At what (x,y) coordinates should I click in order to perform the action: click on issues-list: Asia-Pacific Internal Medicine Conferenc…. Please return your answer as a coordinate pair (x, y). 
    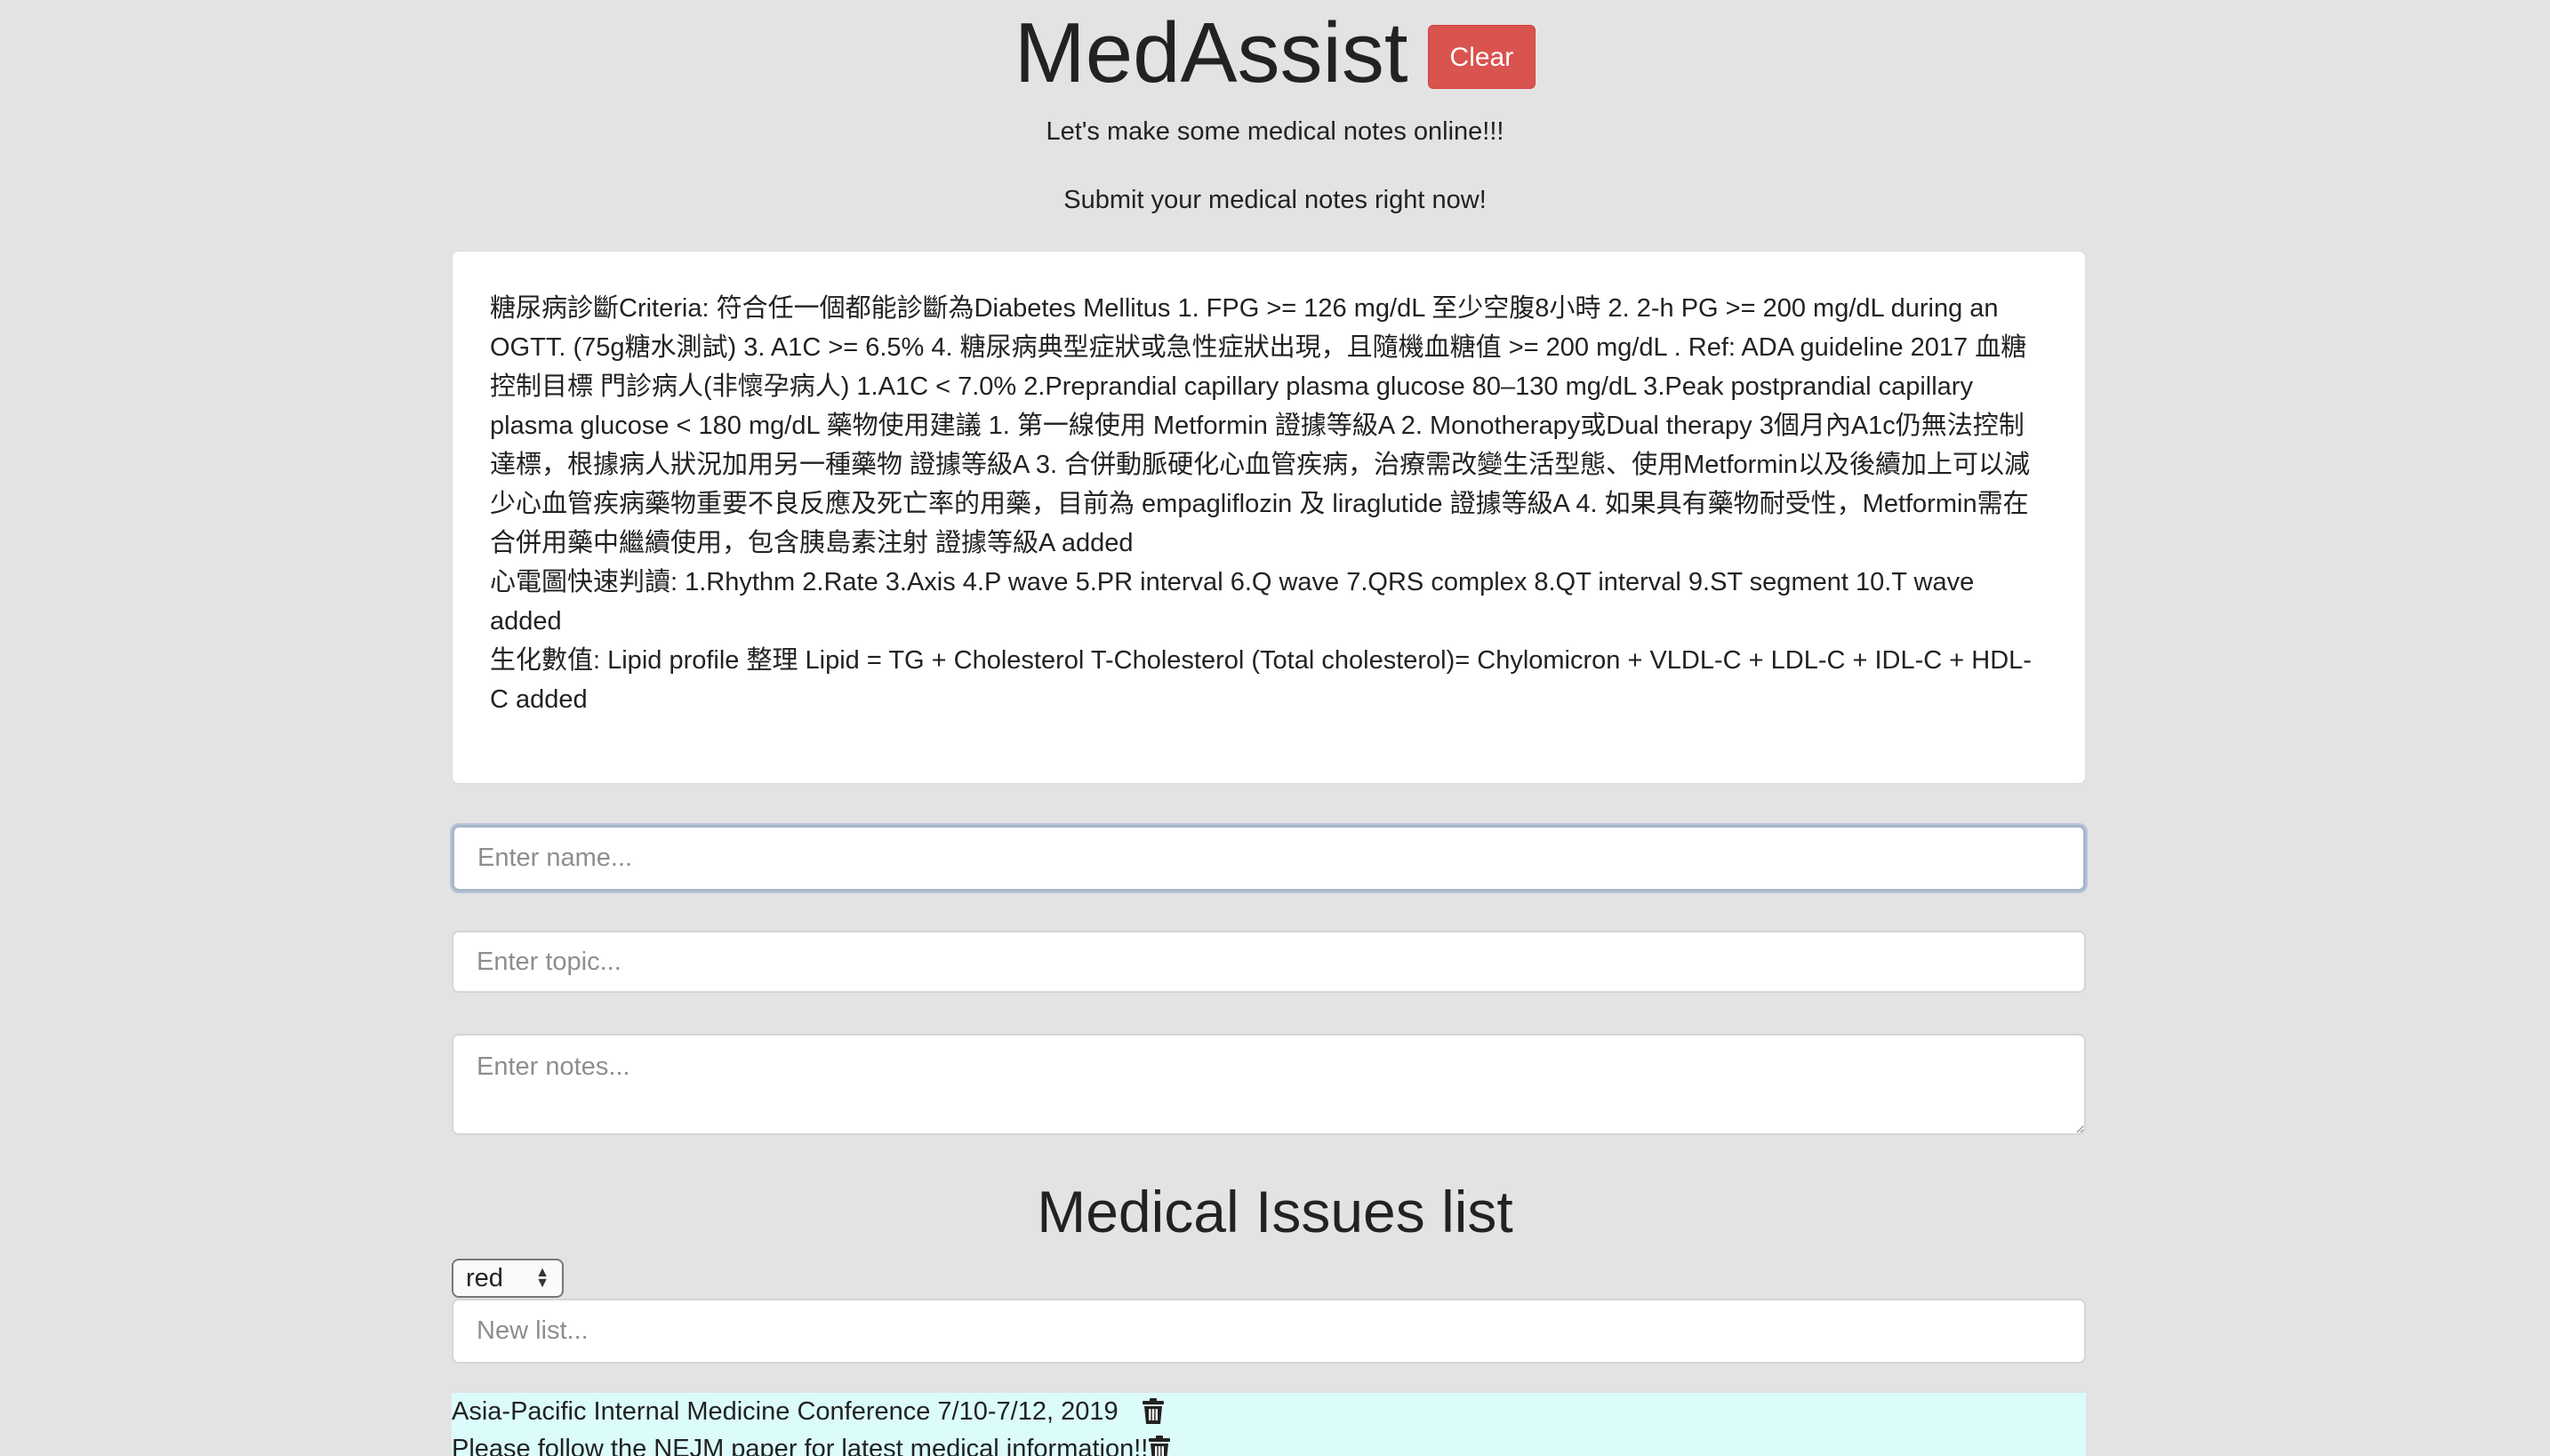
    Looking at the image, I should click on (1269, 1424).